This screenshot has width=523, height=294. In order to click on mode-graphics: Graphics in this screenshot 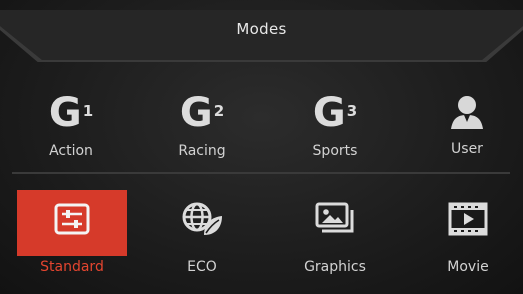, I will do `click(335, 241)`.